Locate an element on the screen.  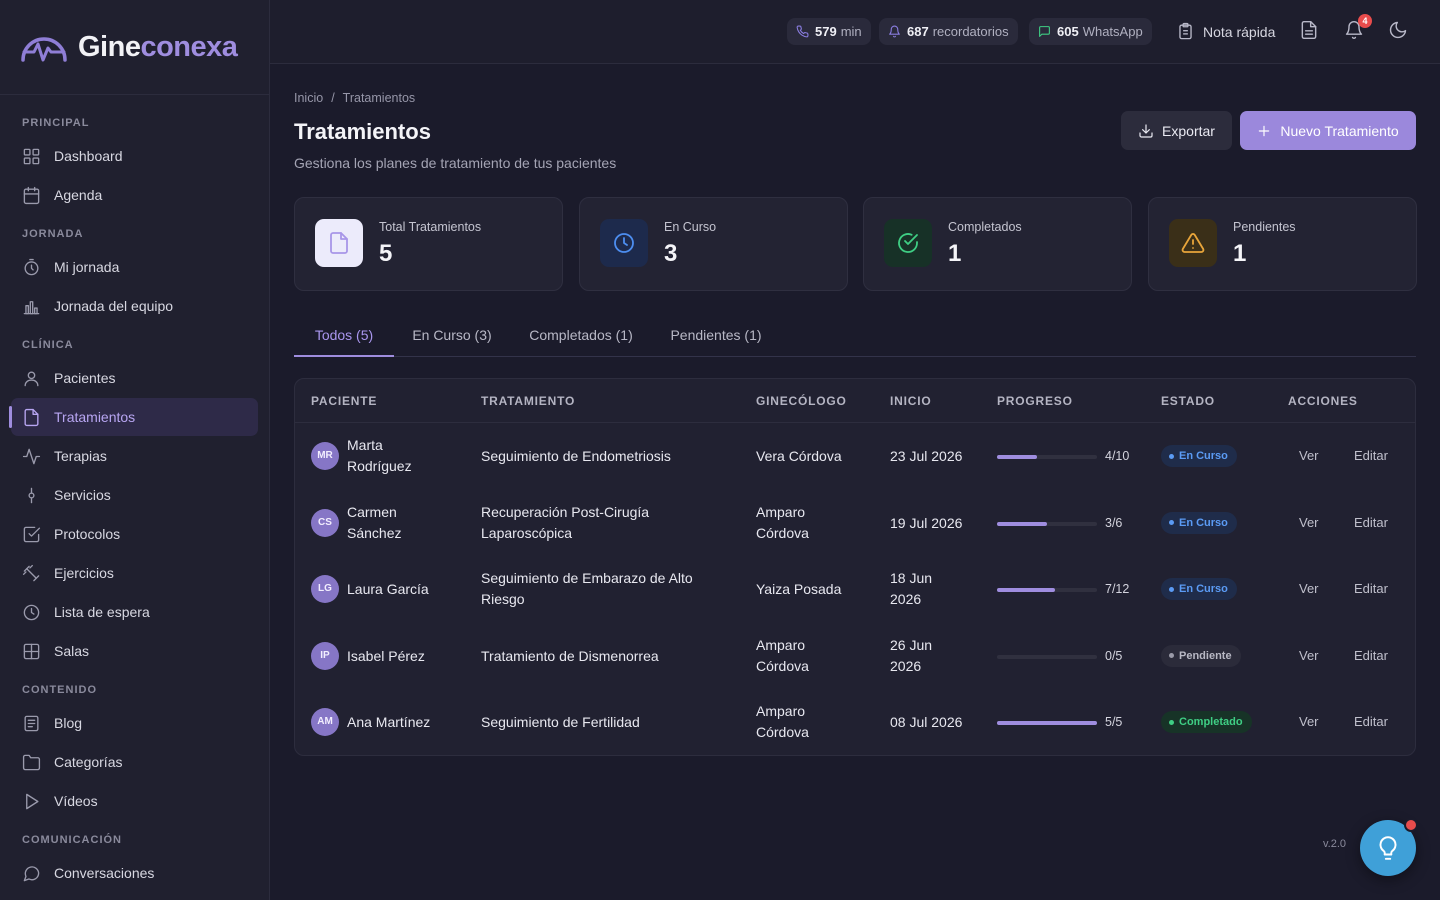
treatment-name: Seguimiento de Endometriosis is located at coordinates (576, 456).